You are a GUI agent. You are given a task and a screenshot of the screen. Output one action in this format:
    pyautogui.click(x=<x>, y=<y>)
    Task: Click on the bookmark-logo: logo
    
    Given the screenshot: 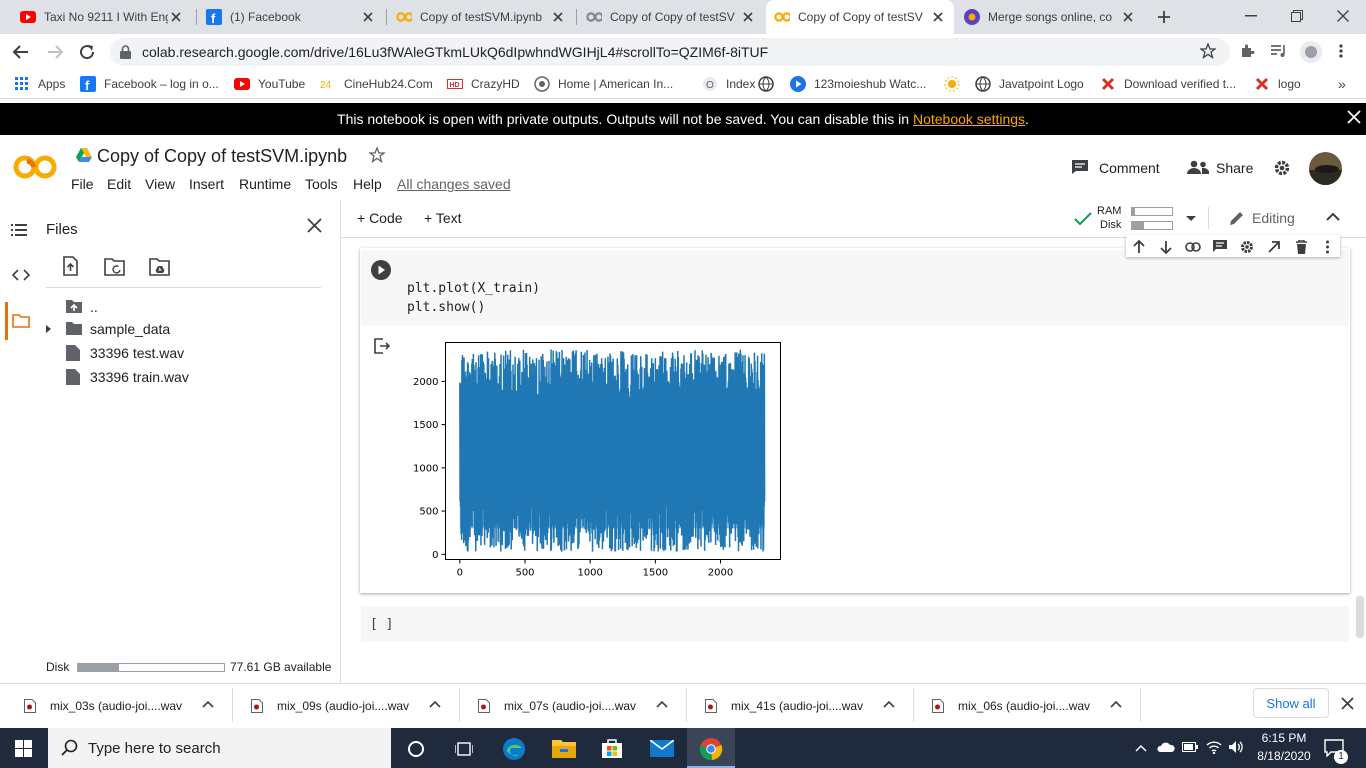 What is the action you would take?
    pyautogui.click(x=1277, y=84)
    